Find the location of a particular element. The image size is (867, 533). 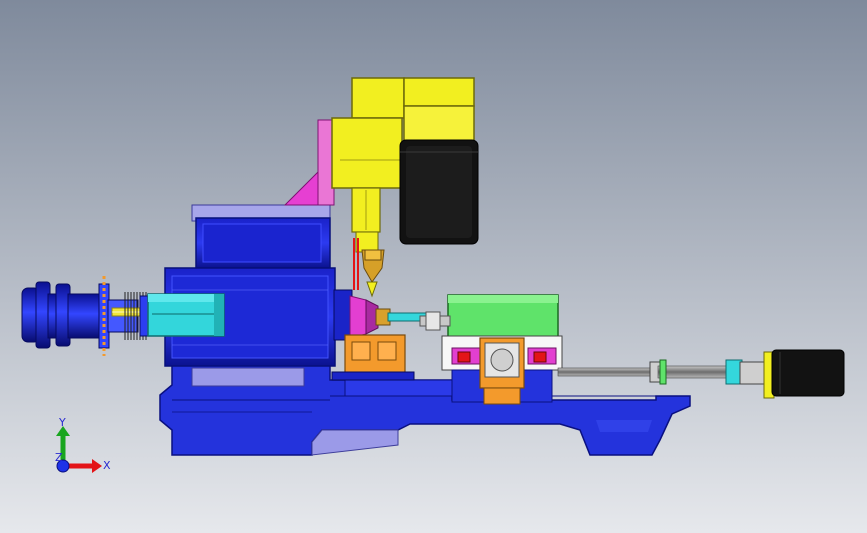

cyan-drive-motor is located at coordinates (186, 315).